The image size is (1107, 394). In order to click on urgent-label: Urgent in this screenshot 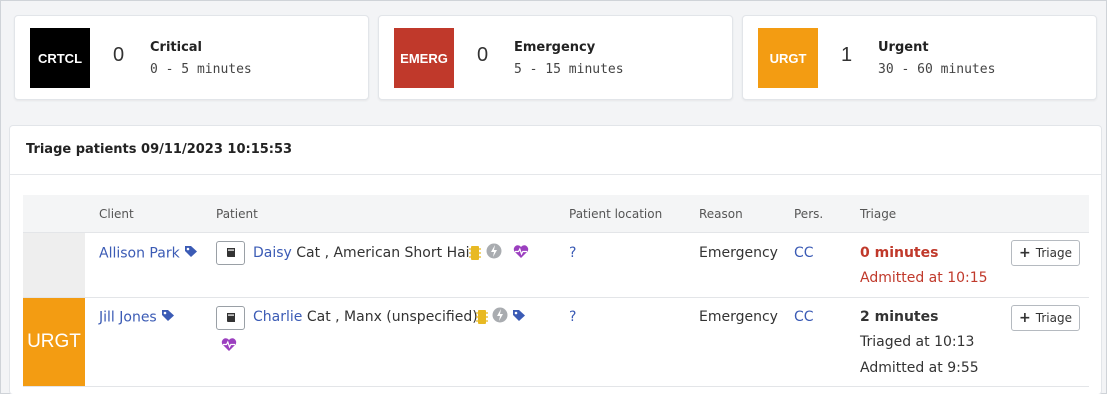, I will do `click(903, 47)`.